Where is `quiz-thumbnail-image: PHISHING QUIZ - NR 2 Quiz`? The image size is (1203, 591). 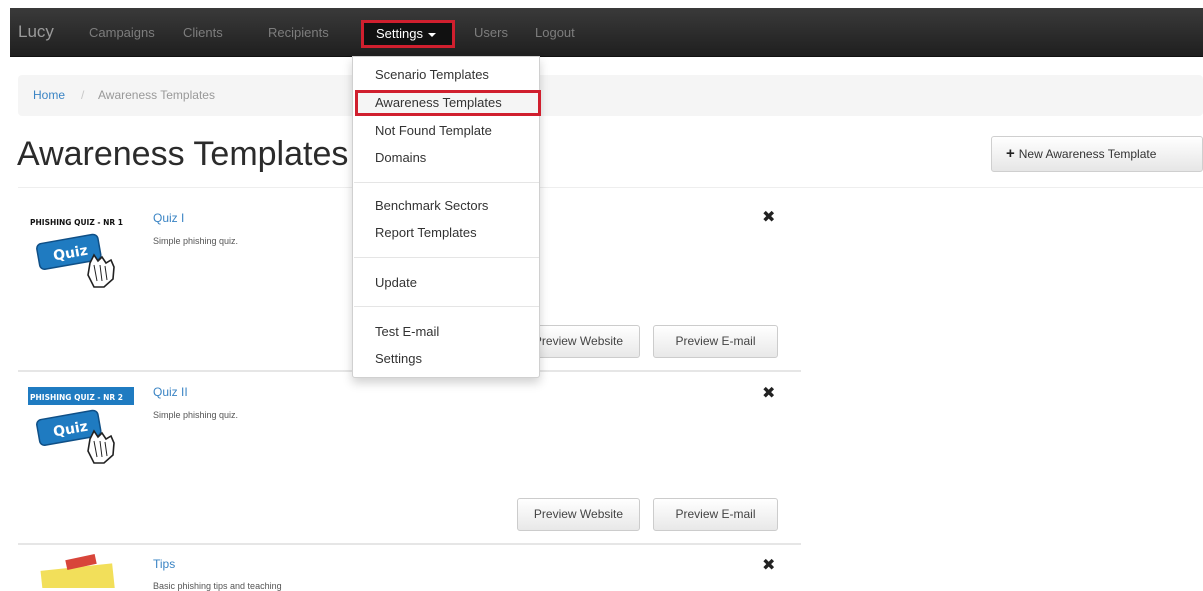 quiz-thumbnail-image: PHISHING QUIZ - NR 2 Quiz is located at coordinates (81, 425).